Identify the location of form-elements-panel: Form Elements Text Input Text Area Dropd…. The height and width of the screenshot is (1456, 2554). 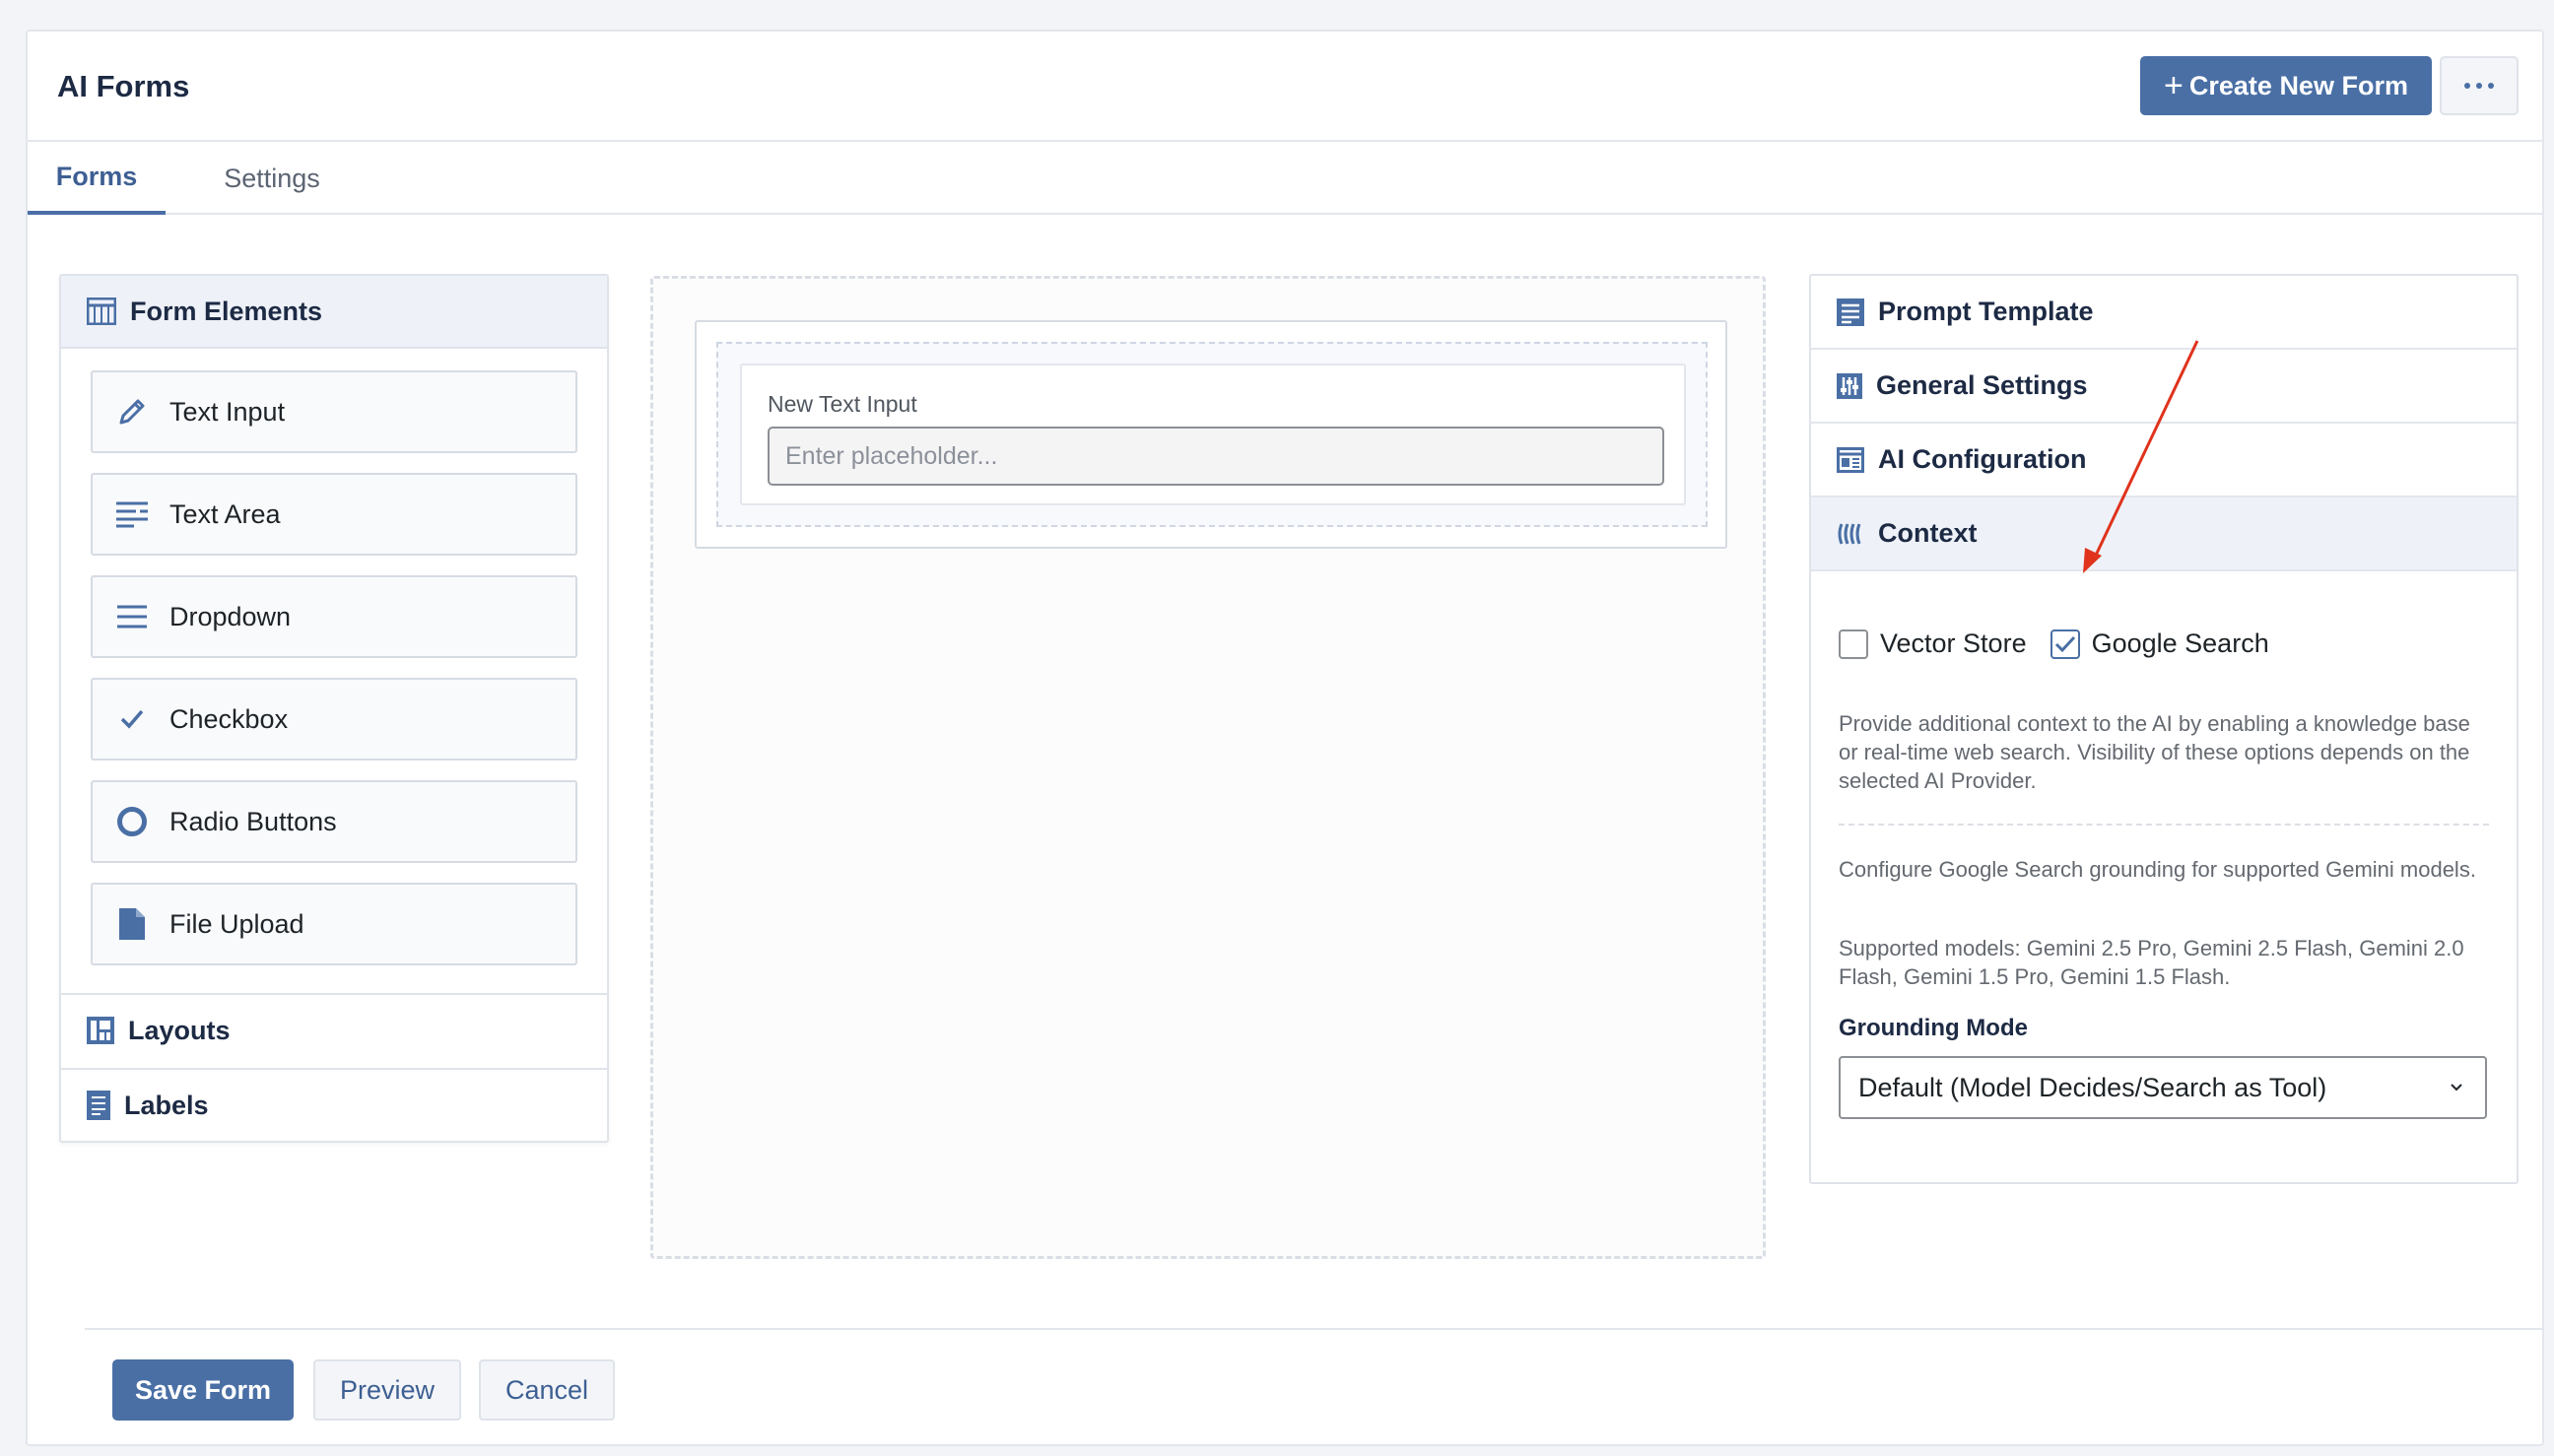
(334, 708).